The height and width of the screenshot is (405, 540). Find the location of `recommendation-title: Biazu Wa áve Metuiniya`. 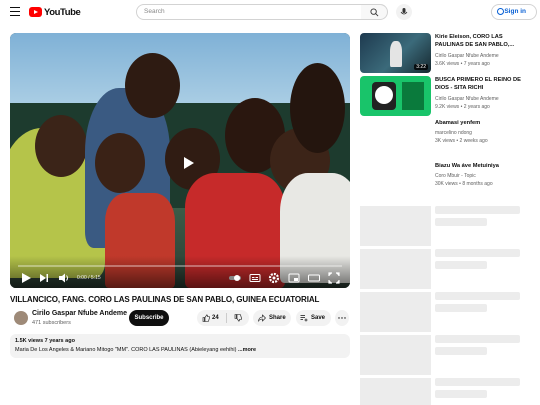

recommendation-title: Biazu Wa áve Metuiniya is located at coordinates (482, 166).